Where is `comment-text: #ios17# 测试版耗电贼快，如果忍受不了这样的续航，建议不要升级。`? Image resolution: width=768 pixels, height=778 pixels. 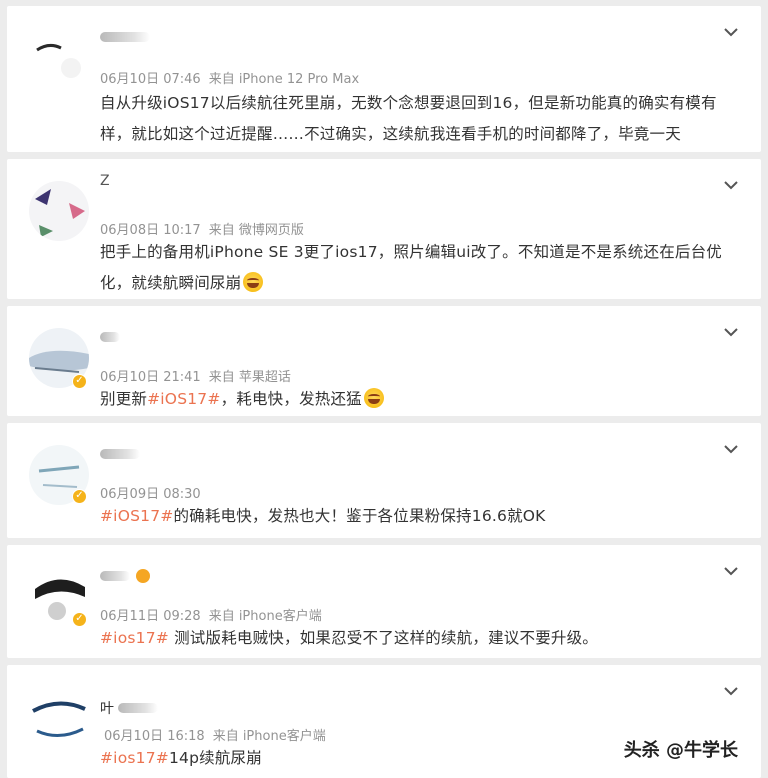 comment-text: #ios17# 测试版耗电贼快，如果忍受不了这样的续航，建议不要升级。 is located at coordinates (415, 638).